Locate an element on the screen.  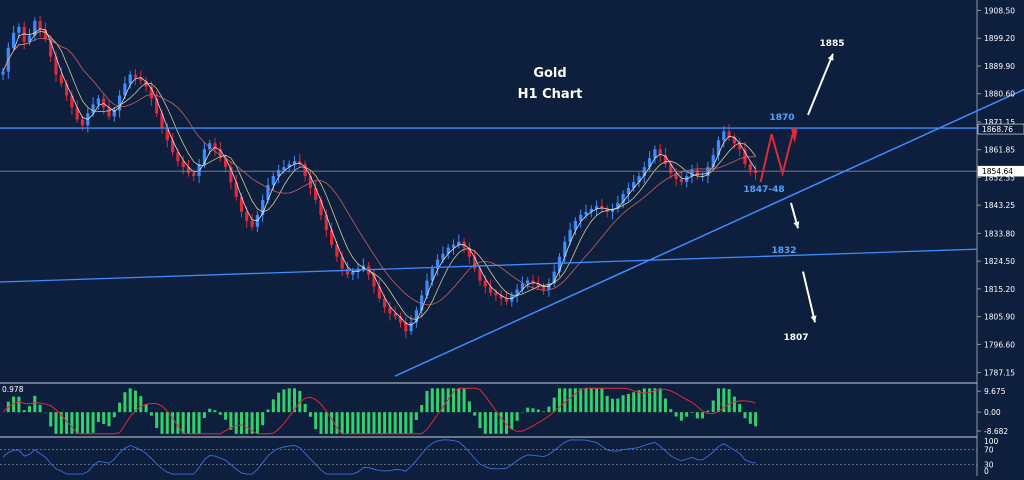
y-tick-label: 1889.90 is located at coordinates (999, 66).